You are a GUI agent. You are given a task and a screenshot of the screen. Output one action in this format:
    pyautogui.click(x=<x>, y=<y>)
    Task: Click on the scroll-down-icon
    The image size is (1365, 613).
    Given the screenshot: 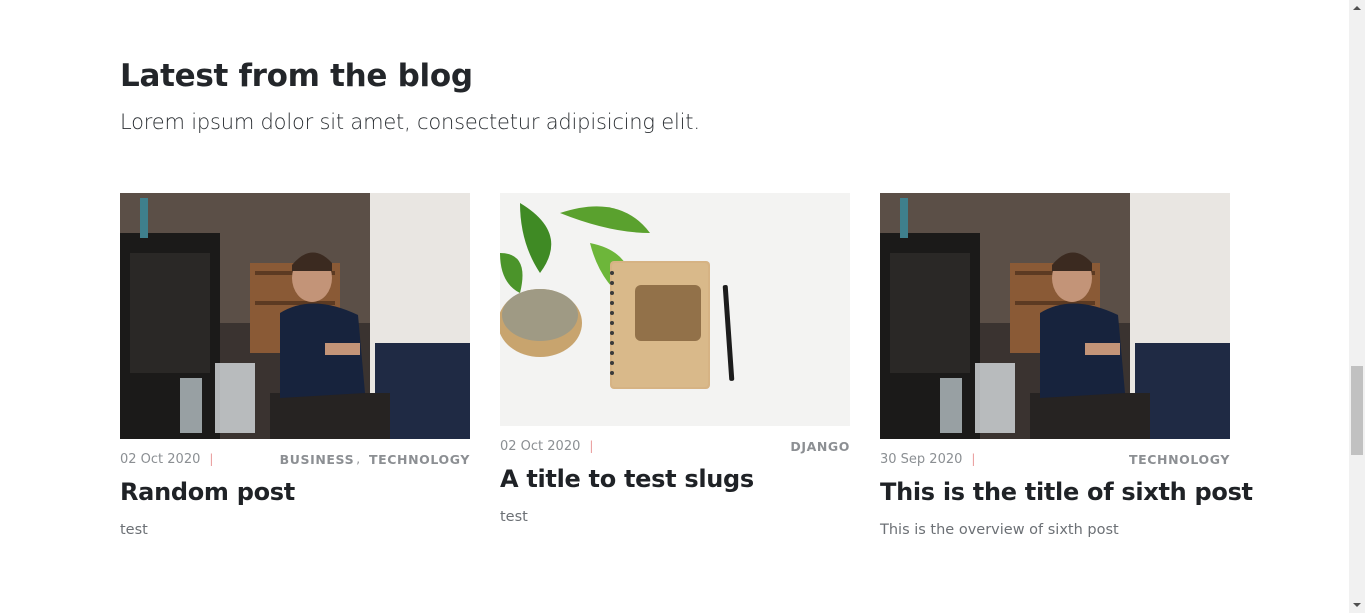 What is the action you would take?
    pyautogui.click(x=1357, y=605)
    